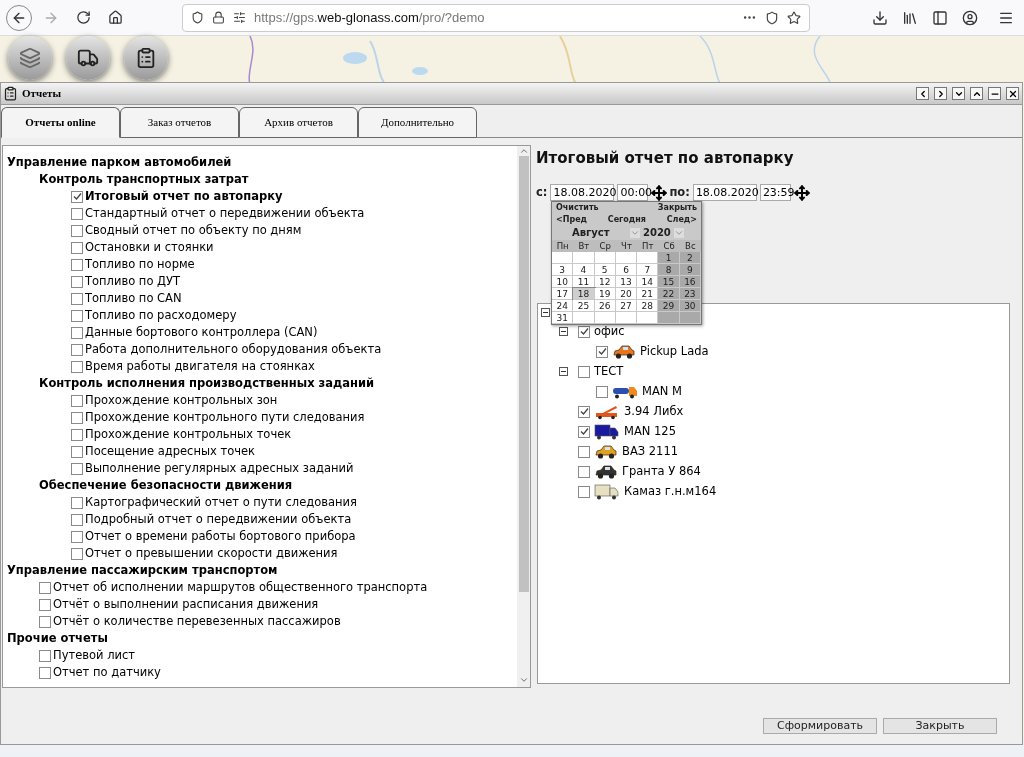 The width and height of the screenshot is (1024, 757). I want to click on minimize-button, so click(994, 93).